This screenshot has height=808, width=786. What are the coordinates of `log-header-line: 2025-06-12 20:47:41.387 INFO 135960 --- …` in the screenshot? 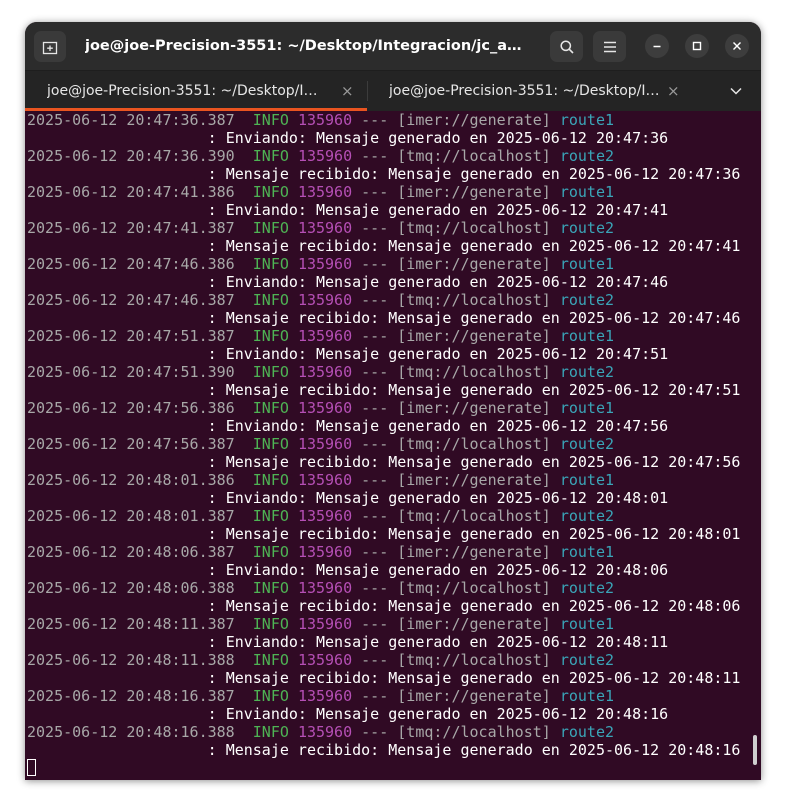 It's located at (383, 228).